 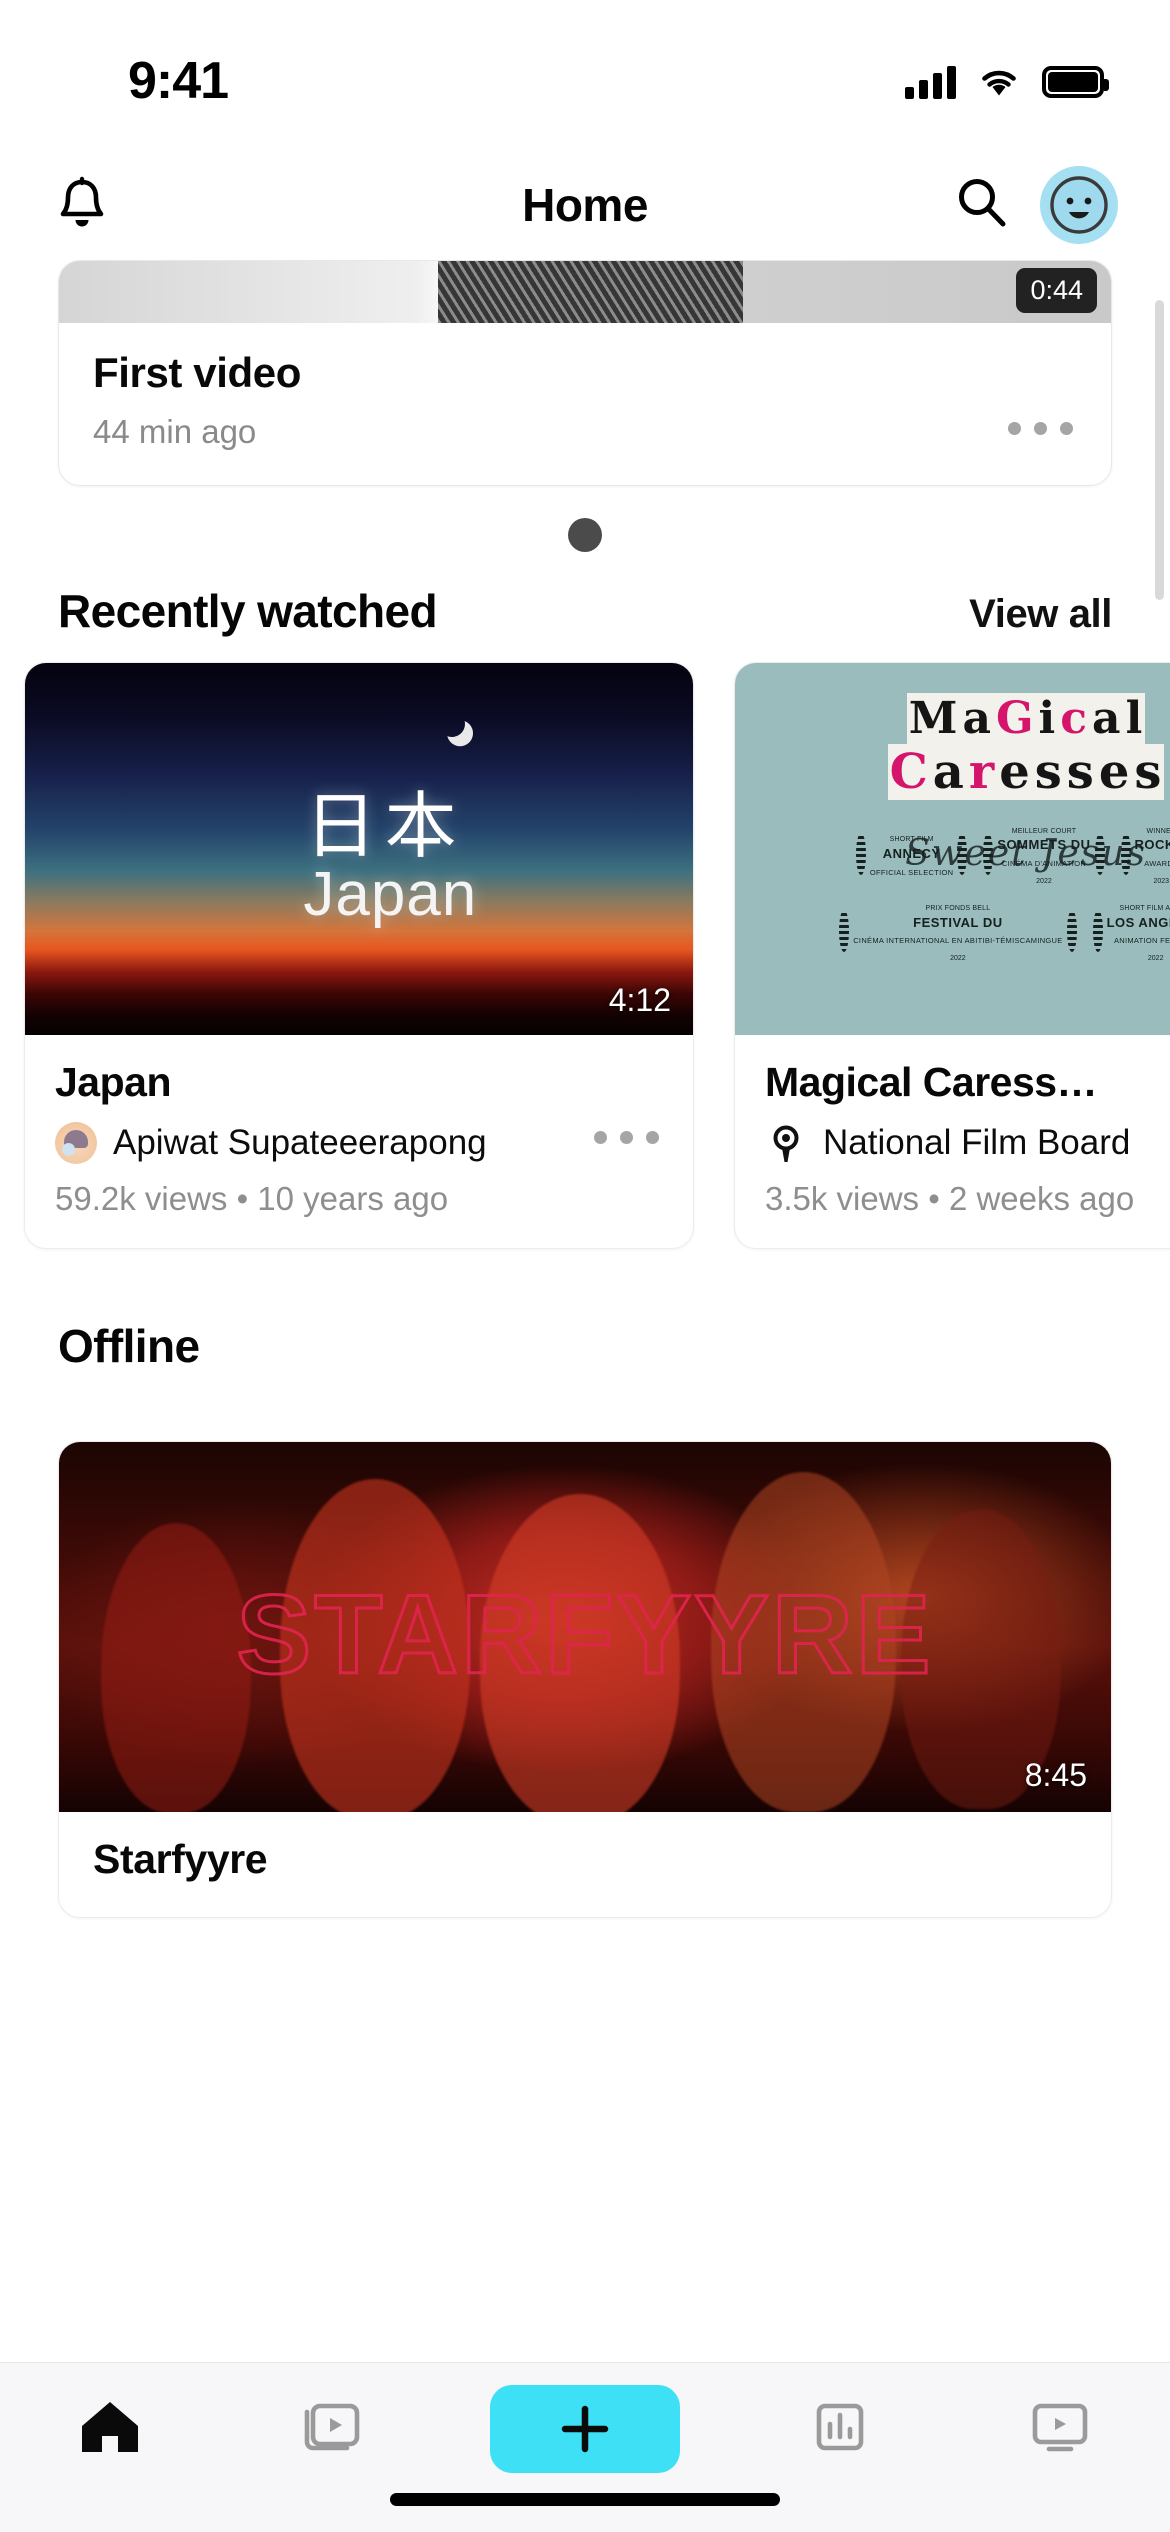 What do you see at coordinates (999, 82) in the screenshot?
I see `wifi-icon` at bounding box center [999, 82].